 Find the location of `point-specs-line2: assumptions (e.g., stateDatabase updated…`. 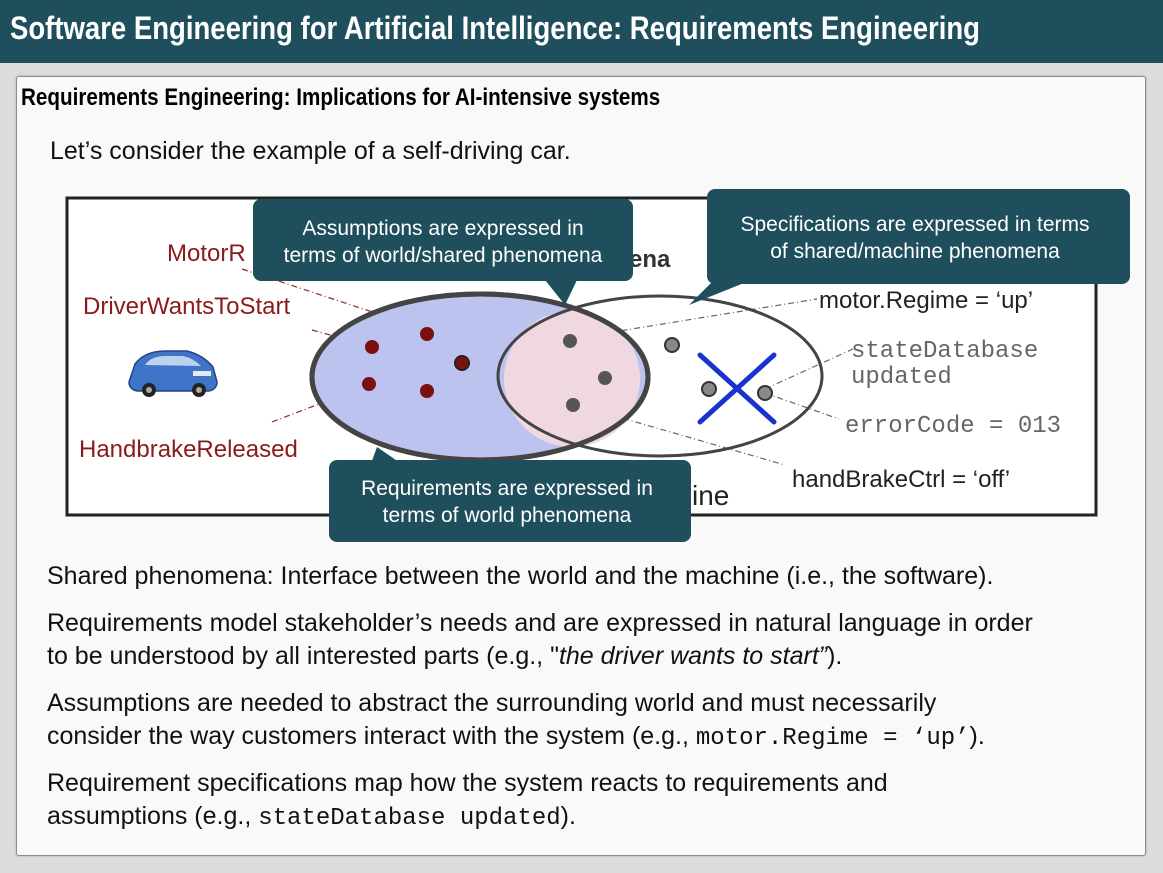

point-specs-line2: assumptions (e.g., stateDatabase updated… is located at coordinates (592, 817).